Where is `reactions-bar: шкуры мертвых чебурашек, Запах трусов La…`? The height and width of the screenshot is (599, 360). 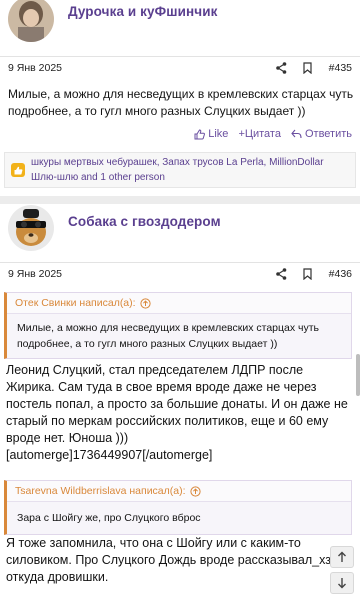 reactions-bar: шкуры мертвых чебурашек, Запах трусов La… is located at coordinates (180, 170).